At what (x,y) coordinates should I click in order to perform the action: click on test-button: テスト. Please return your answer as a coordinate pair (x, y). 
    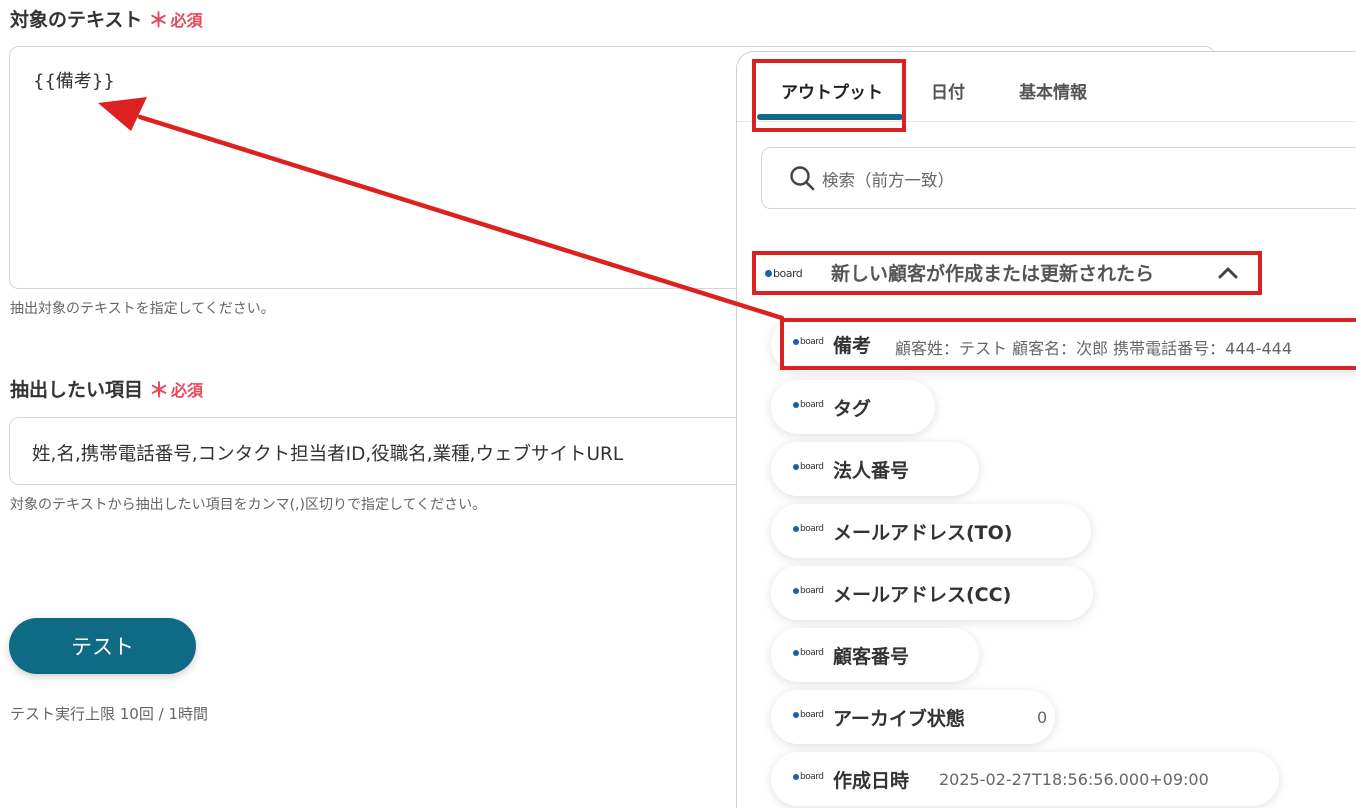
    Looking at the image, I should click on (102, 646).